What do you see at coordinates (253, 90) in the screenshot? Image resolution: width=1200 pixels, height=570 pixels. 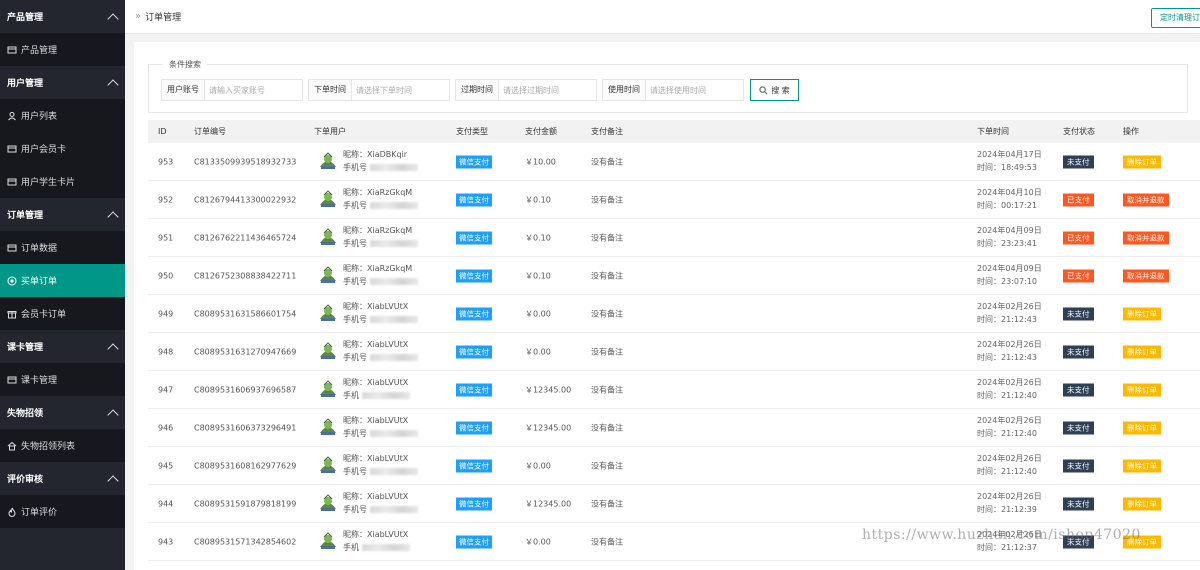 I see `user-account-input` at bounding box center [253, 90].